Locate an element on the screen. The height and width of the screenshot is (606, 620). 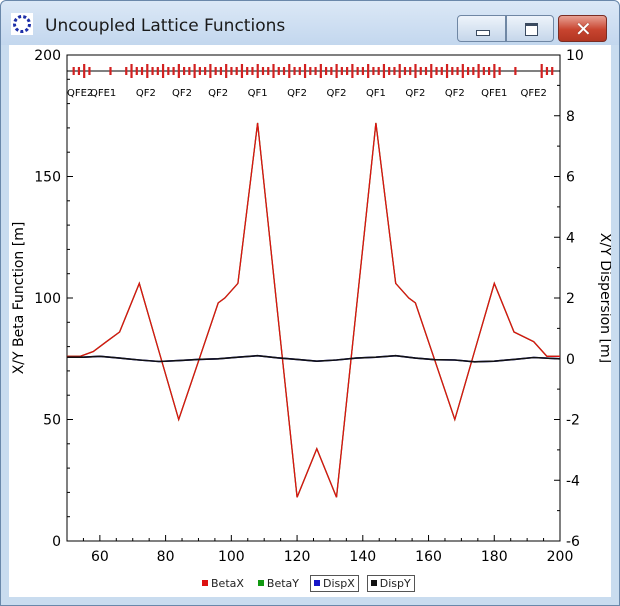
app-ring-icon is located at coordinates (22, 24).